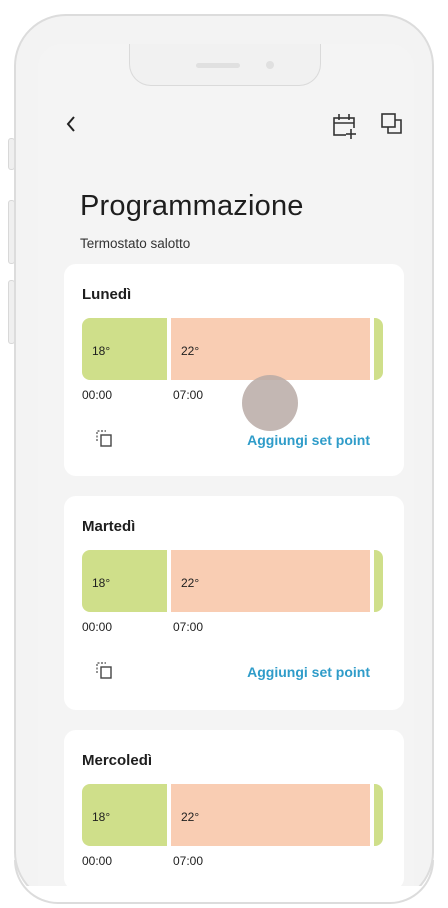 The width and height of the screenshot is (448, 908). I want to click on camera-dot, so click(270, 65).